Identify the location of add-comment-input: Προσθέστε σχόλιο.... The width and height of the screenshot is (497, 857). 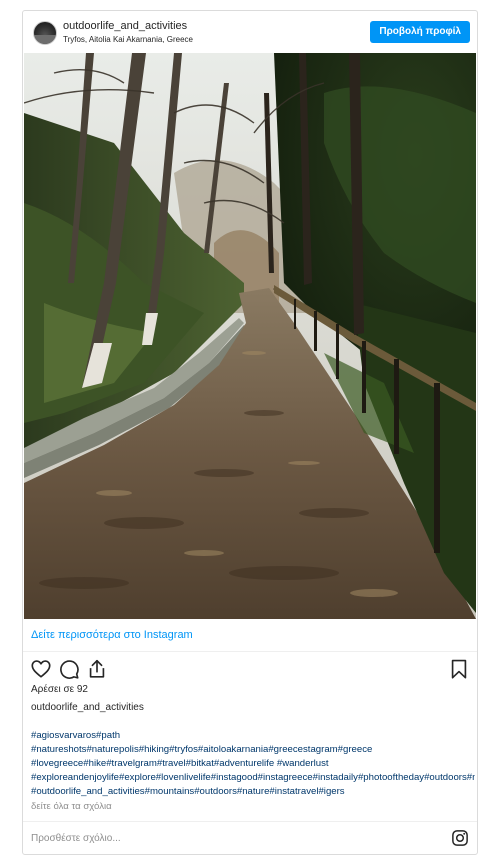
(76, 838).